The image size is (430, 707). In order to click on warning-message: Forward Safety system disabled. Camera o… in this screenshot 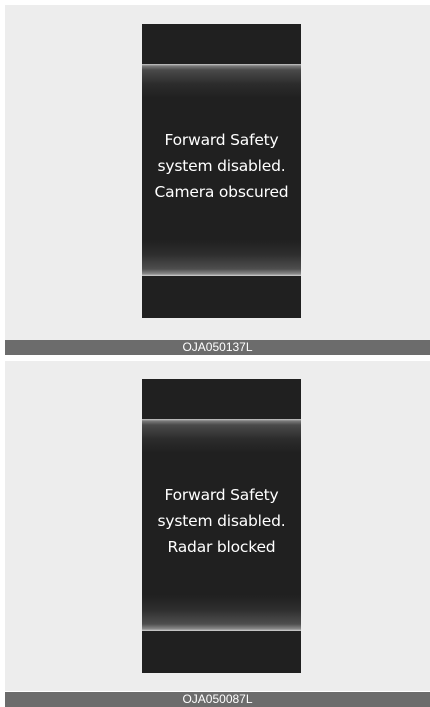, I will do `click(221, 166)`.